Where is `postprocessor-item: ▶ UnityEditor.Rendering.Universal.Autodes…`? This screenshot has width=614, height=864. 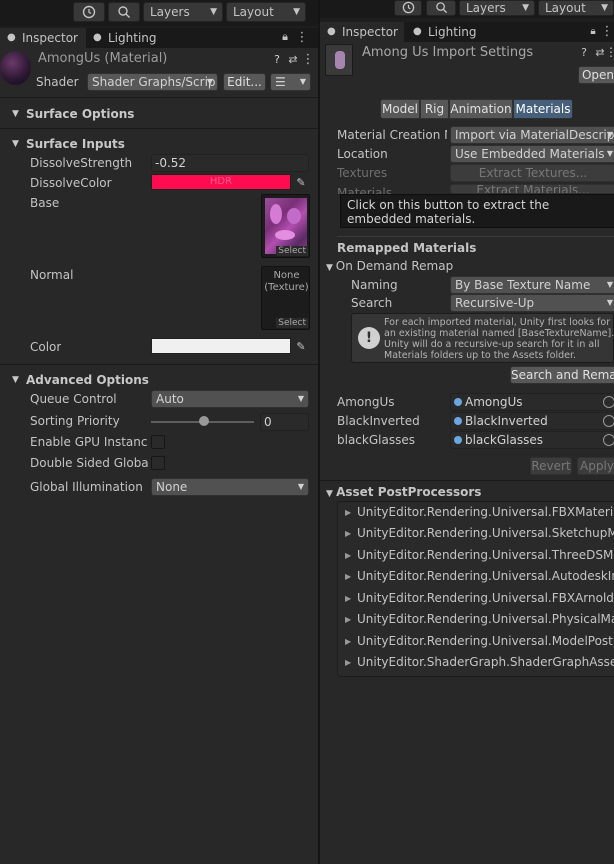 postprocessor-item: ▶ UnityEditor.Rendering.Universal.Autodes… is located at coordinates (475, 576).